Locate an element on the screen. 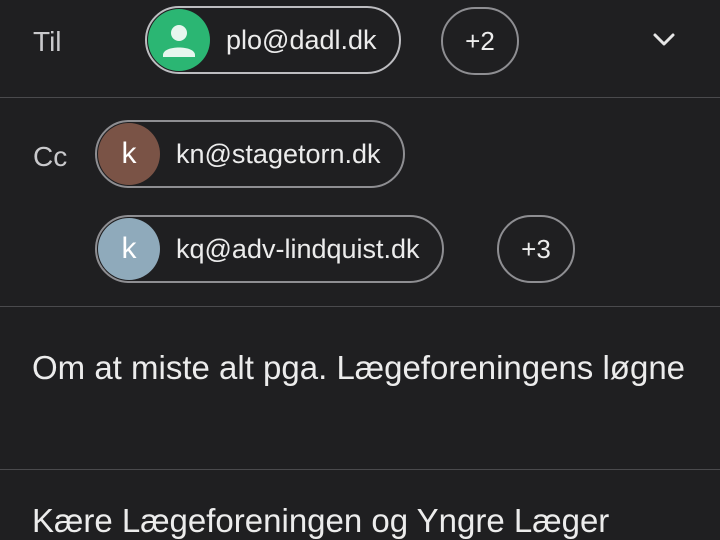 The width and height of the screenshot is (720, 540). recipient-email: plo@dadl.dk is located at coordinates (301, 39).